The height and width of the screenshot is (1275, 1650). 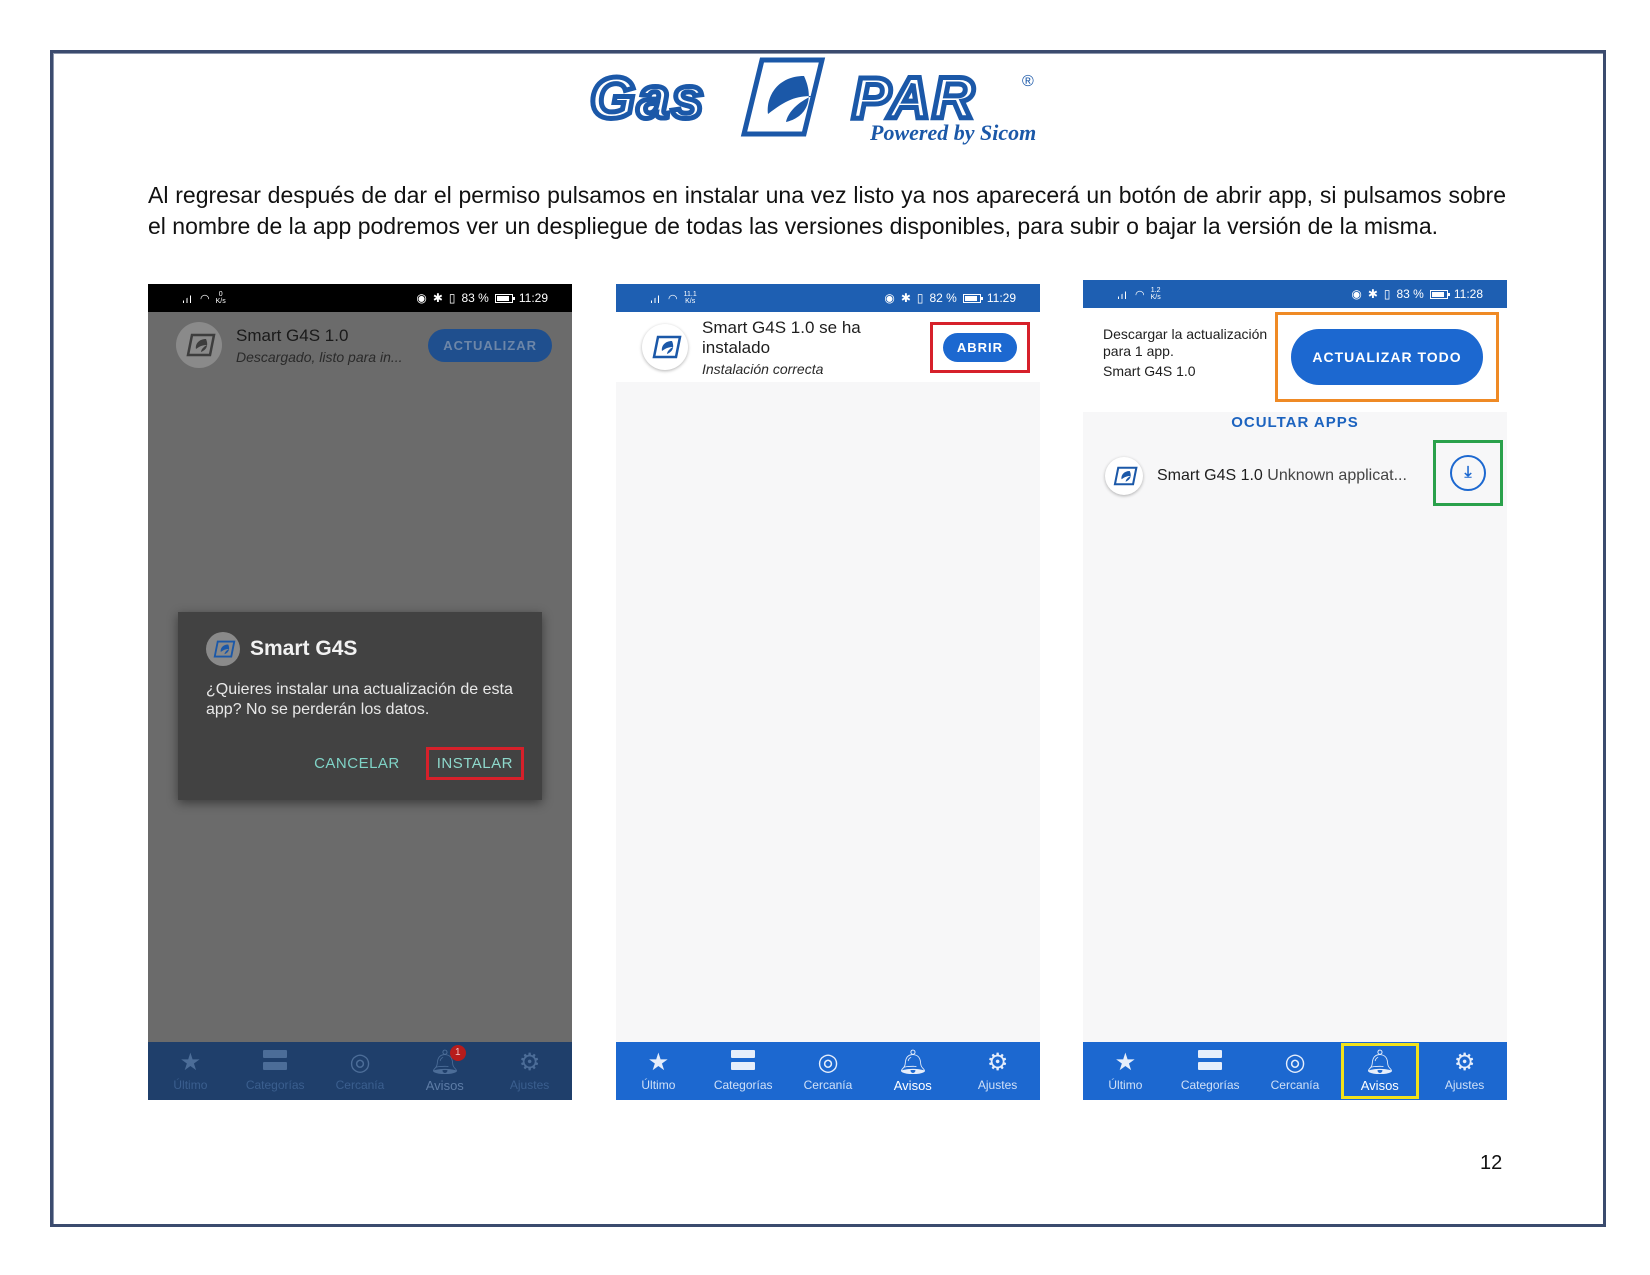 I want to click on nav-item-avisos: 🔔︎ 1 Avisos, so click(x=445, y=1071).